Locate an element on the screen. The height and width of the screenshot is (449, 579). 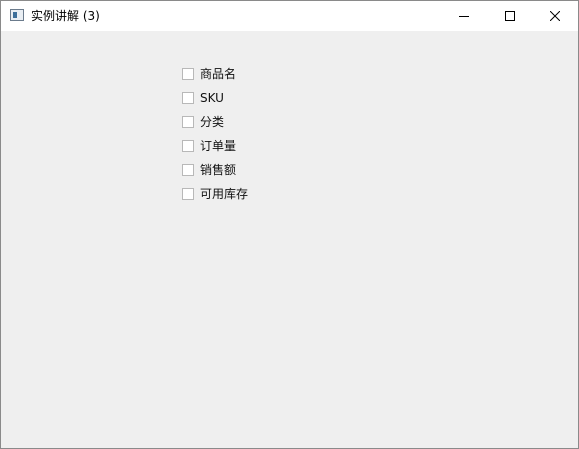
title-bar: 实例讲解 (3) is located at coordinates (289, 16).